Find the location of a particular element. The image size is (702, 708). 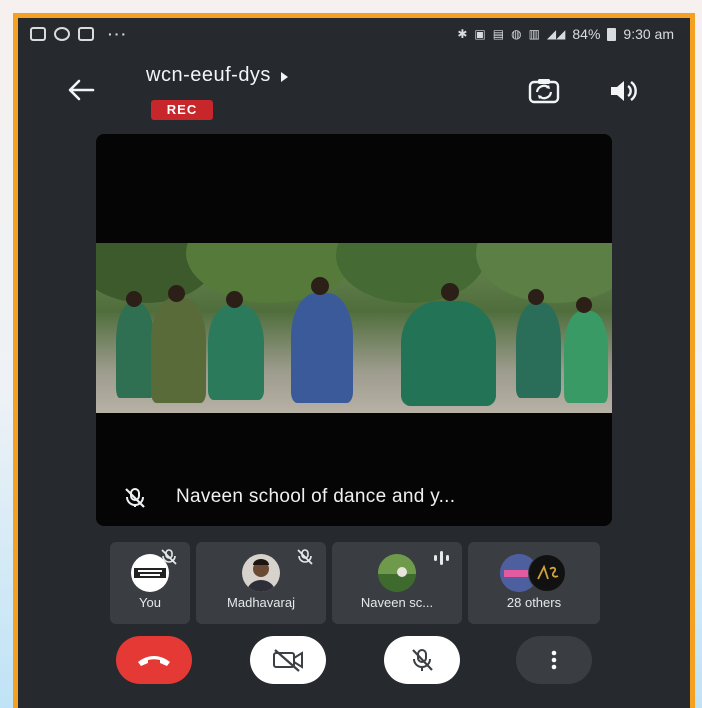

arrow-left-icon is located at coordinates (81, 90).